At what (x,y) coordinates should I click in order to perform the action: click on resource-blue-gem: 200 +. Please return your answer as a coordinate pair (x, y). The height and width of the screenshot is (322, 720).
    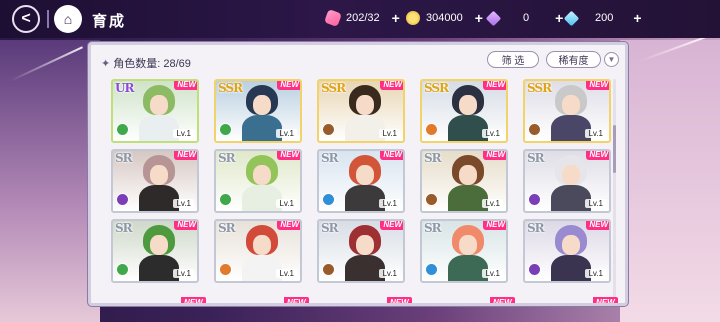
    Looking at the image, I should click on (602, 18).